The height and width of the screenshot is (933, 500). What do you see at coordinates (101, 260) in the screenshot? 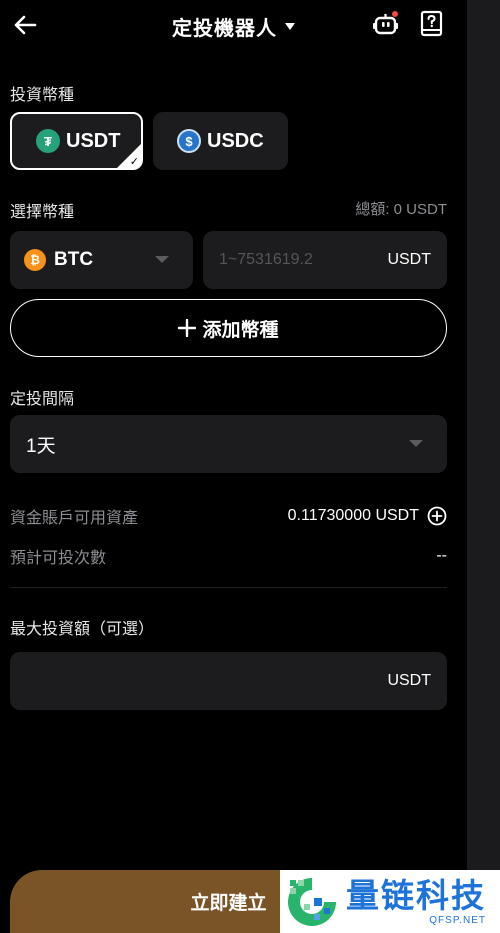
I see `coin-select: ₿ BTC` at bounding box center [101, 260].